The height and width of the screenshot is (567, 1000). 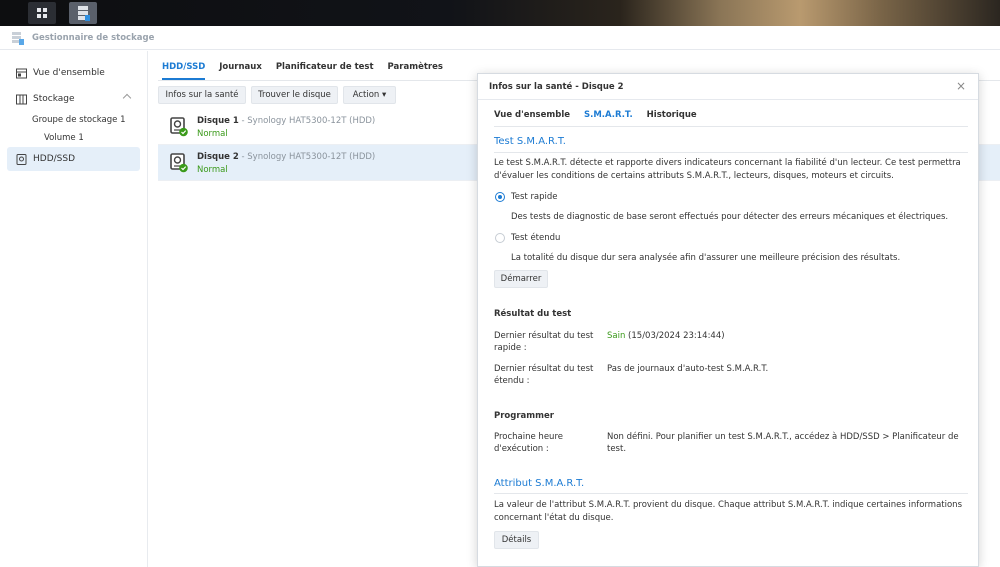 I want to click on sidebar-item-overview: Vue d'ensemble, so click(x=73, y=73).